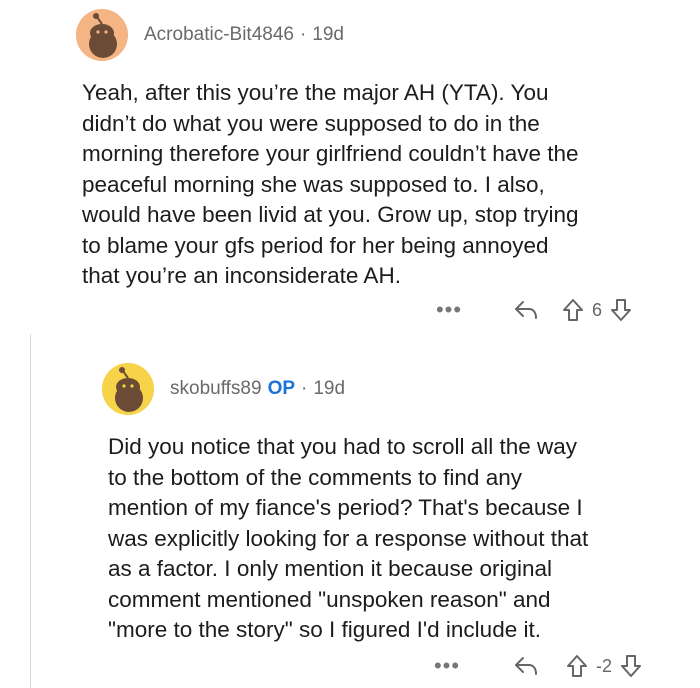 The height and width of the screenshot is (688, 700). Describe the element at coordinates (219, 34) in the screenshot. I see `username: Acrobatic-Bit4846` at that location.